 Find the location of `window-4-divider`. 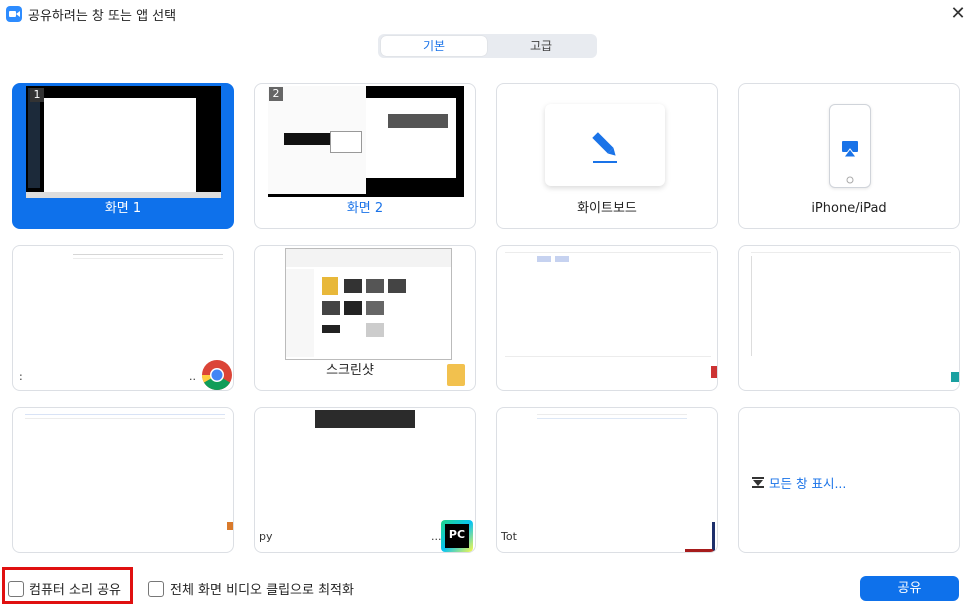

window-4-divider is located at coordinates (751, 306).